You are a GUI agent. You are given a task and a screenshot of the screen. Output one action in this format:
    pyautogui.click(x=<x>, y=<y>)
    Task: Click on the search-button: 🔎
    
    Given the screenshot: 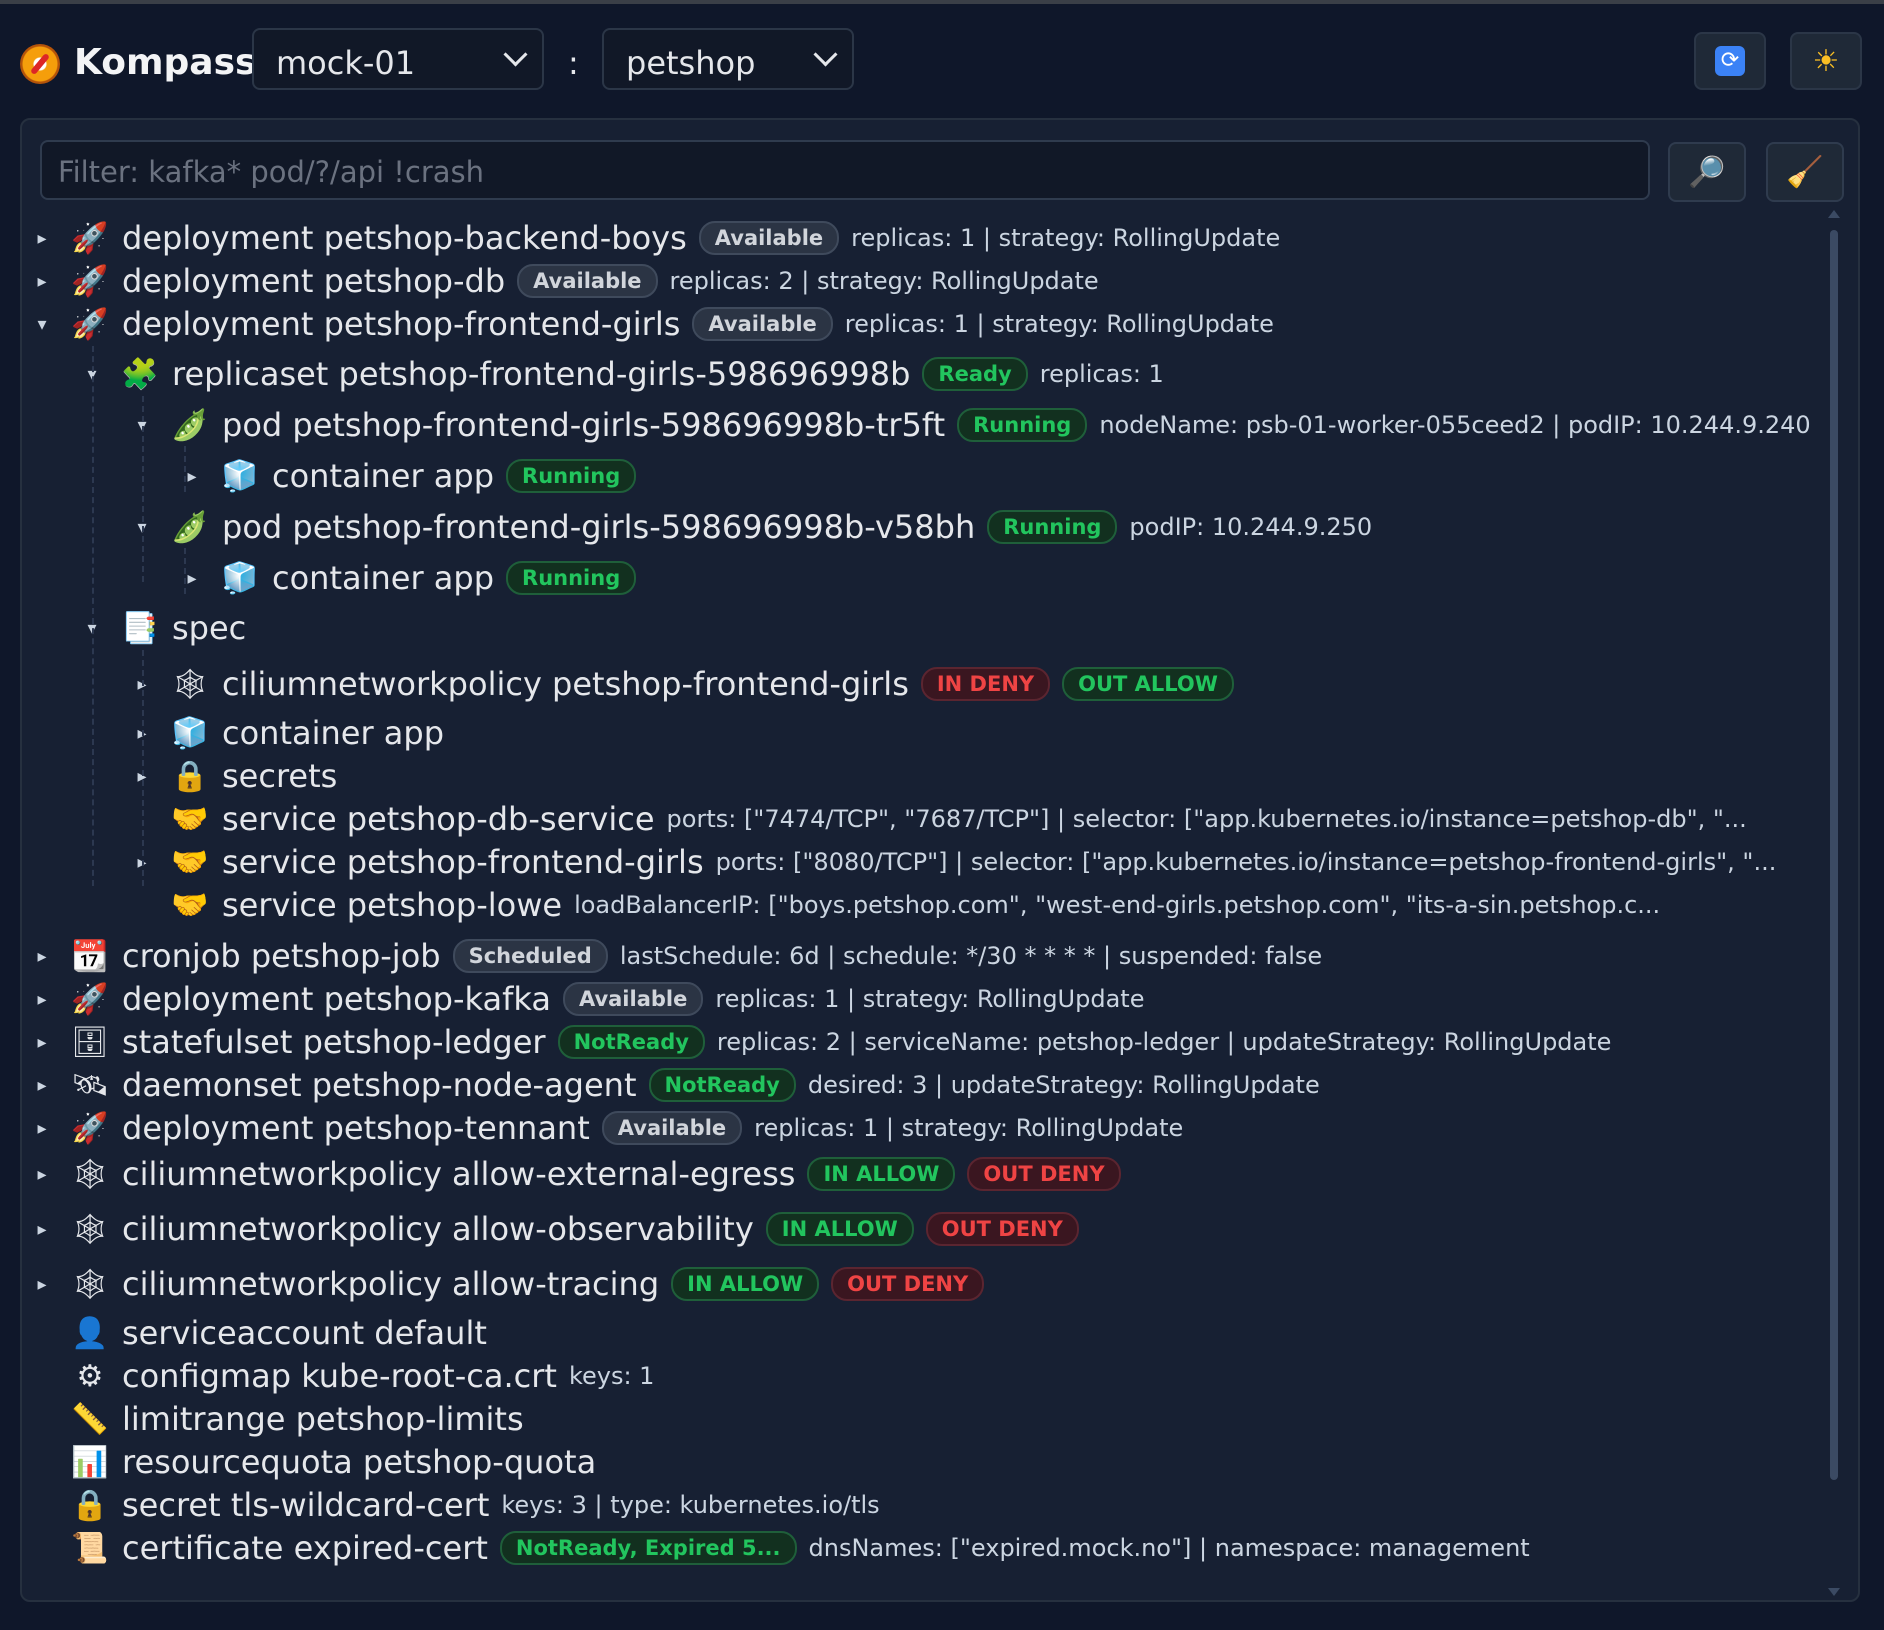 What is the action you would take?
    pyautogui.click(x=1707, y=172)
    